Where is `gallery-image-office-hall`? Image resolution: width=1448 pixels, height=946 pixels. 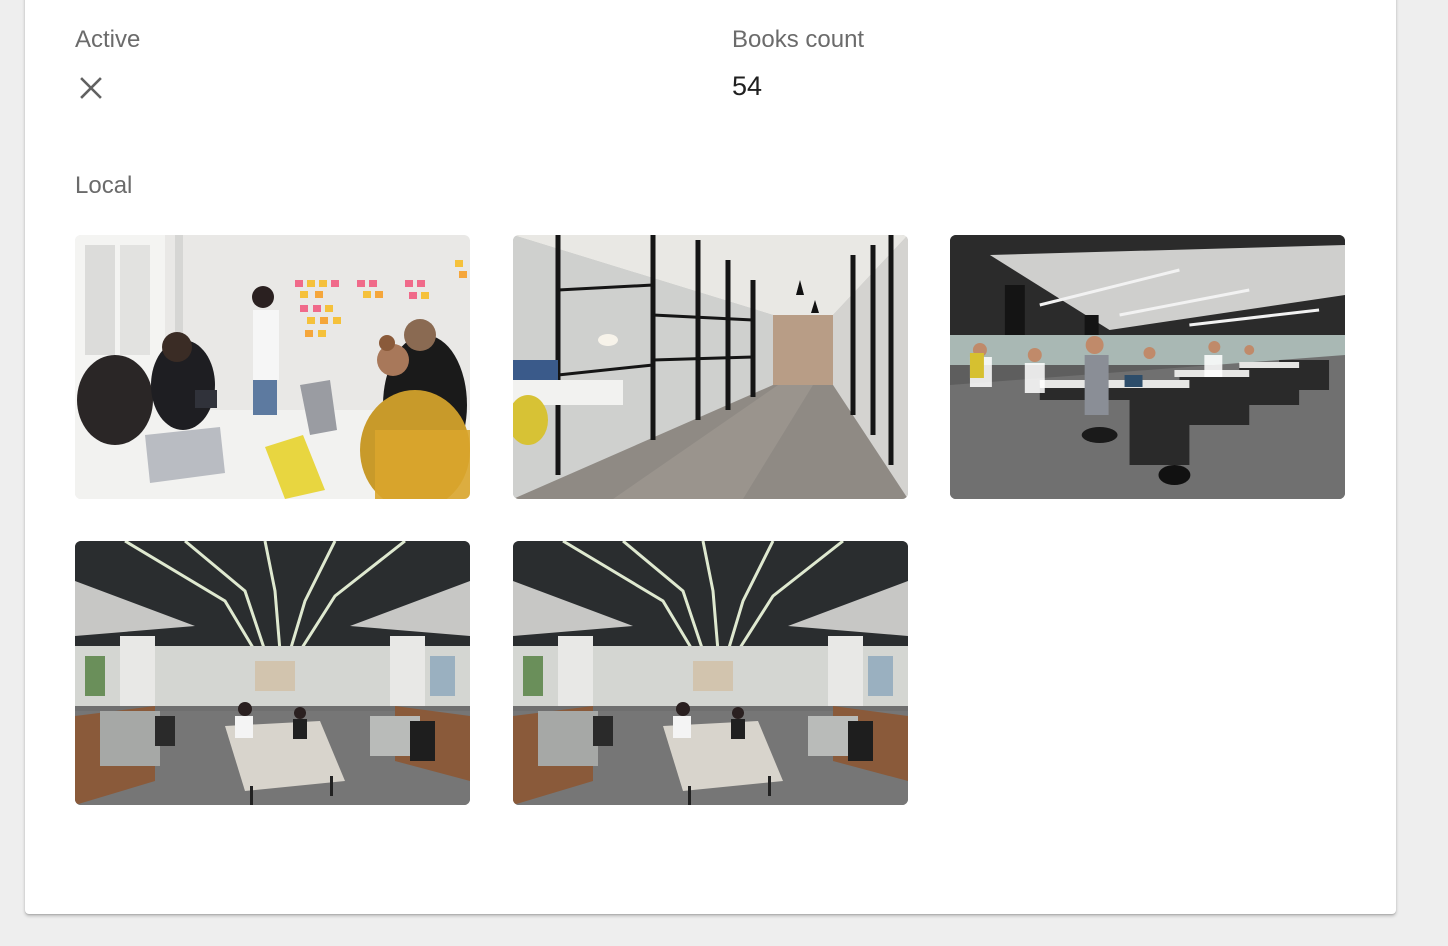
gallery-image-office-hall is located at coordinates (272, 673).